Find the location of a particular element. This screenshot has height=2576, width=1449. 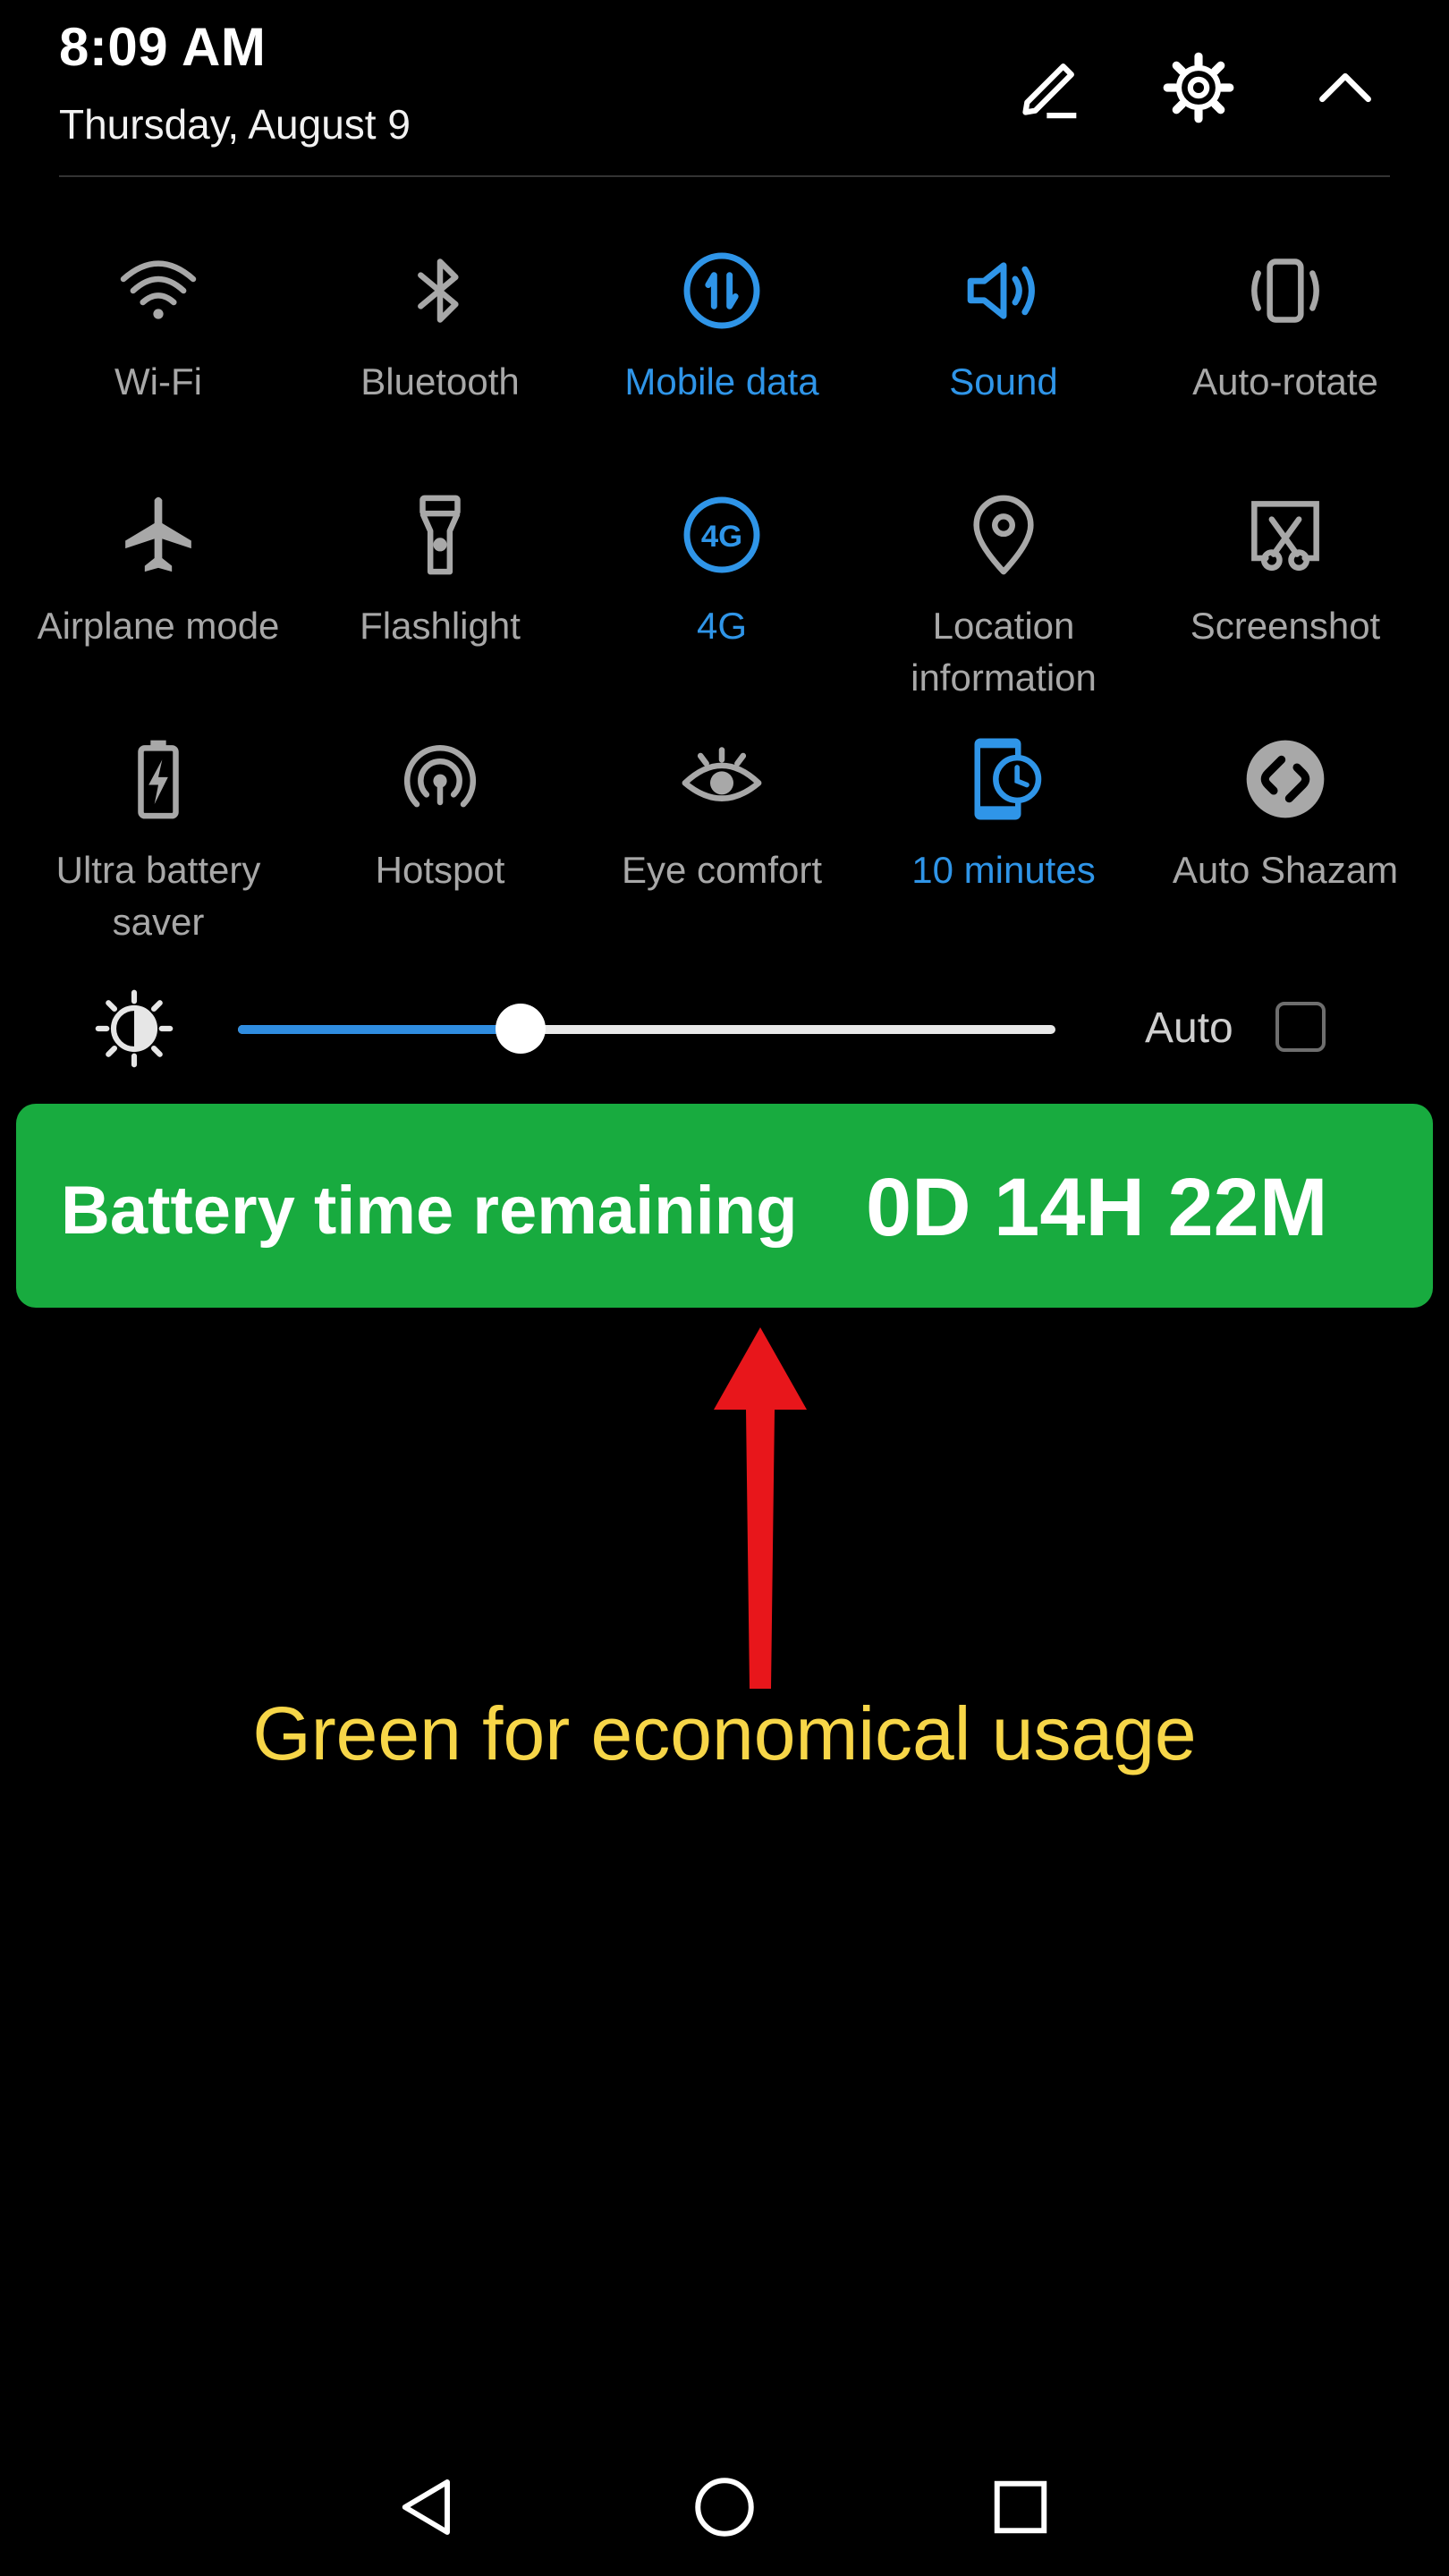

nav-back-button is located at coordinates (428, 2507).